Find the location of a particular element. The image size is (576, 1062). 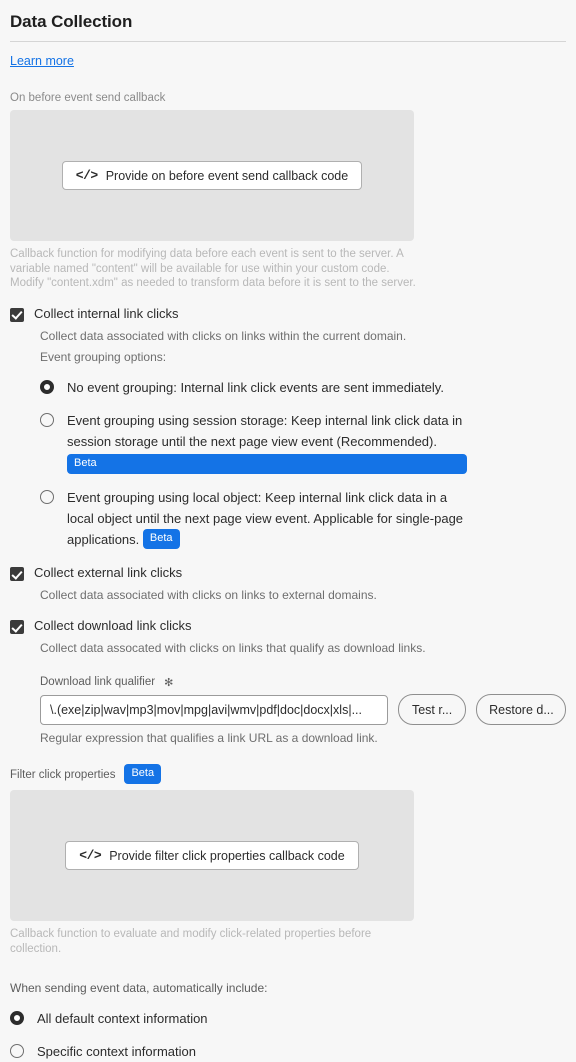

download-link-qualifier-label: Download link qualifier is located at coordinates (98, 682).